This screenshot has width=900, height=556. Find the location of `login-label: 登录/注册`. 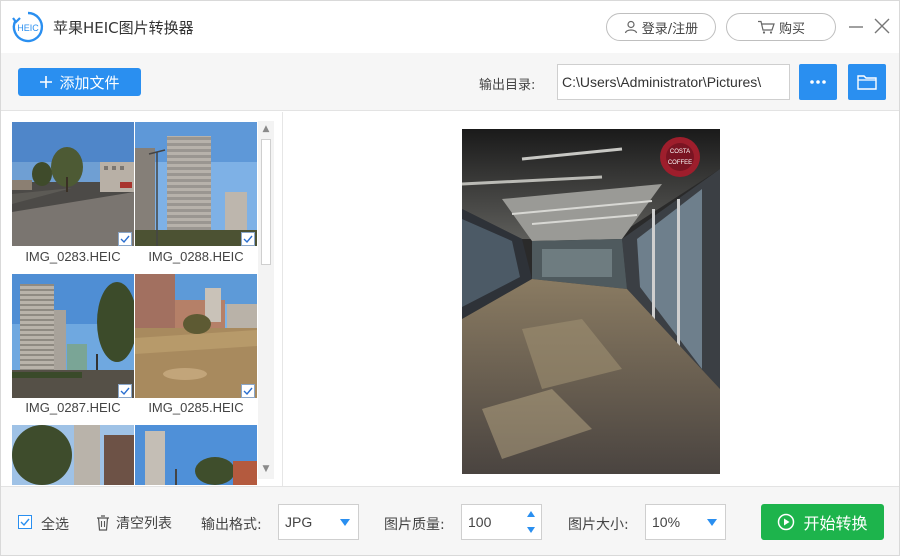

login-label: 登录/注册 is located at coordinates (670, 29).